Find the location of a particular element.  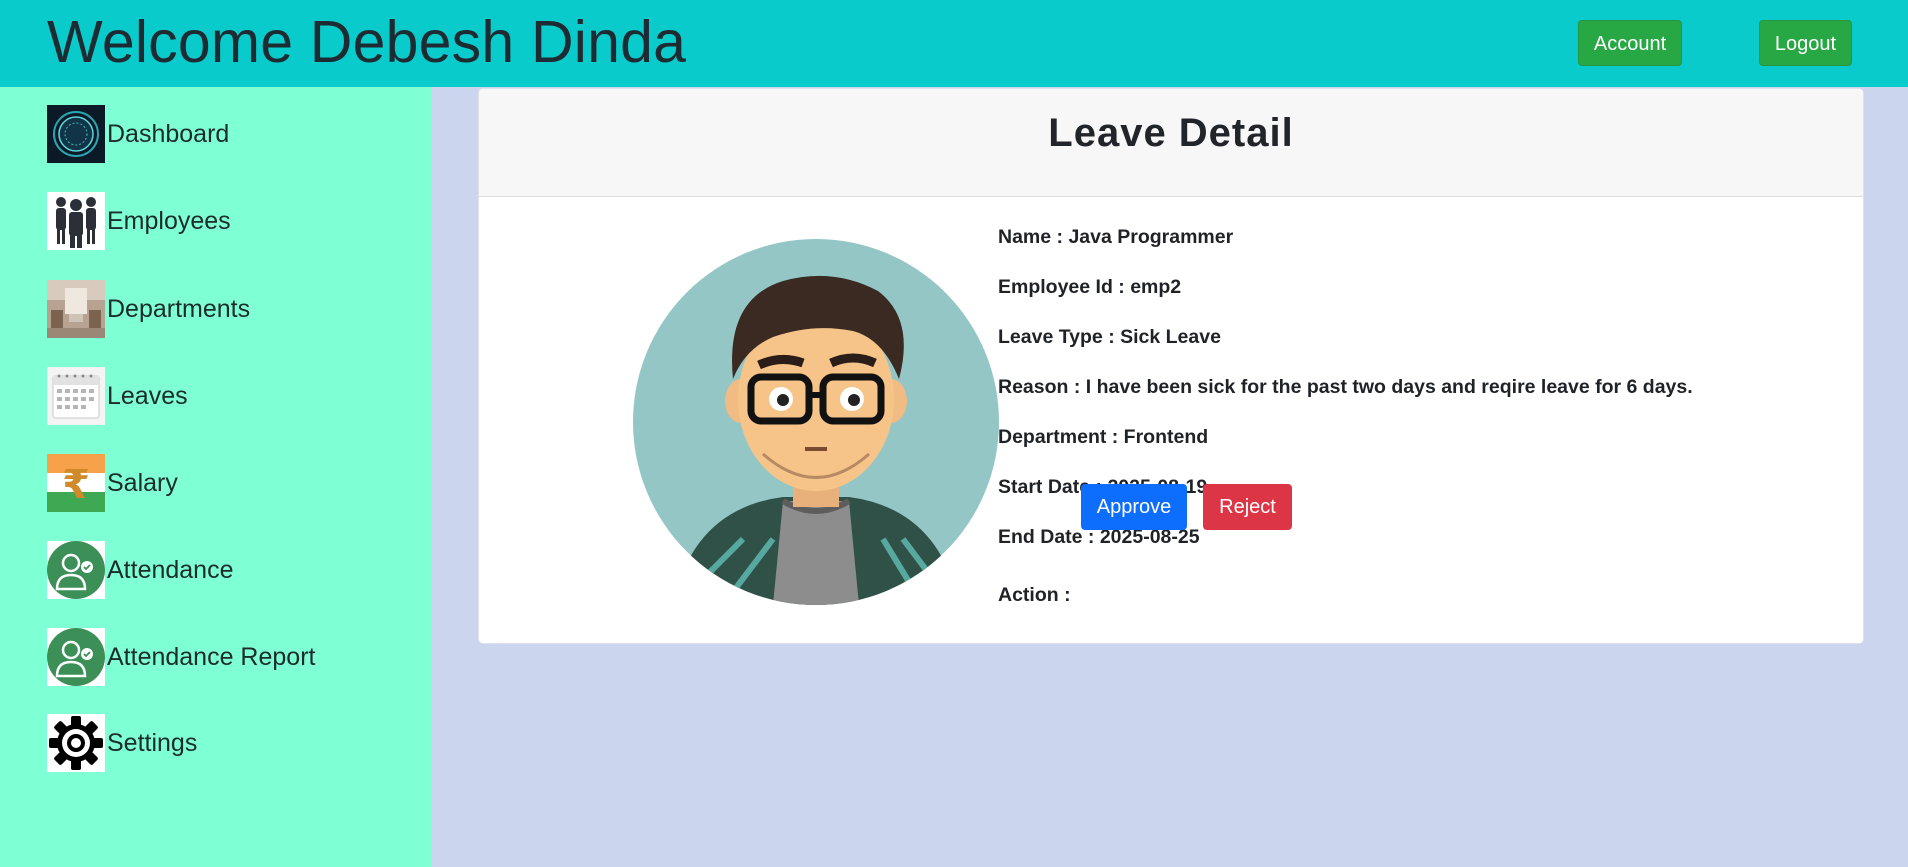

sidebar-item-label: Attendance is located at coordinates (170, 569).